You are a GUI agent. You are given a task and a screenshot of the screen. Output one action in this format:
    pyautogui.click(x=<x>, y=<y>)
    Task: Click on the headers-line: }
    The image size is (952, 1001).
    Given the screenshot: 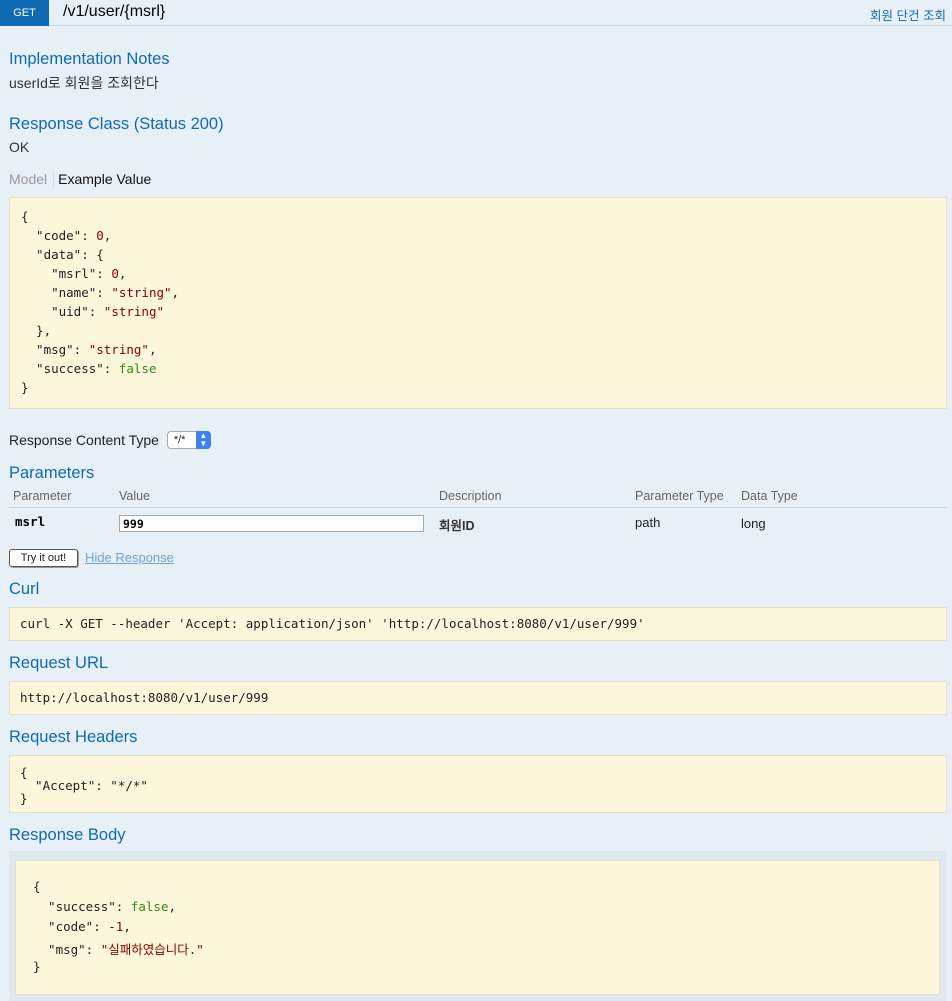 What is the action you would take?
    pyautogui.click(x=24, y=798)
    